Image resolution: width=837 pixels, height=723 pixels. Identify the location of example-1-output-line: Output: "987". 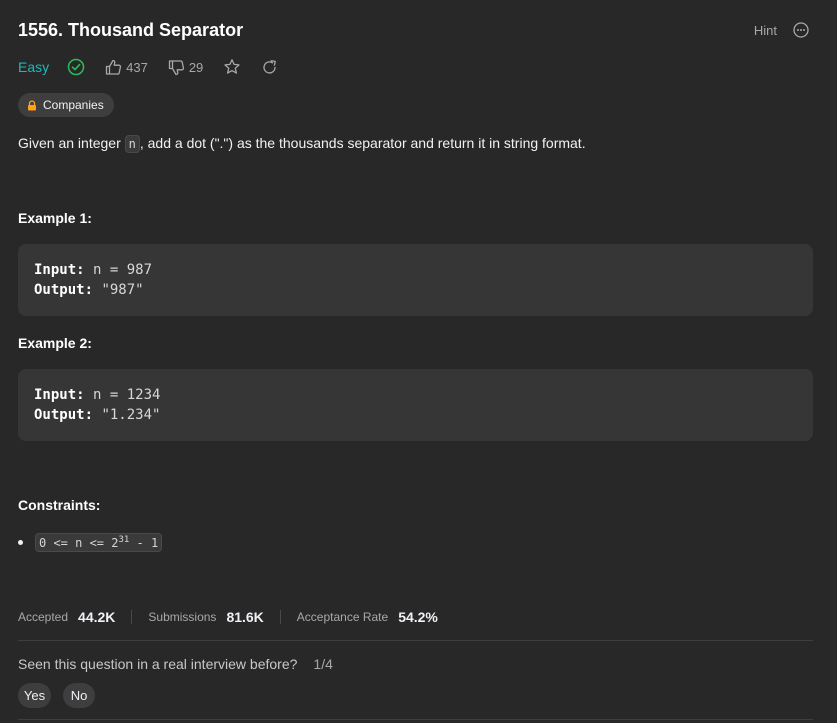
(89, 290).